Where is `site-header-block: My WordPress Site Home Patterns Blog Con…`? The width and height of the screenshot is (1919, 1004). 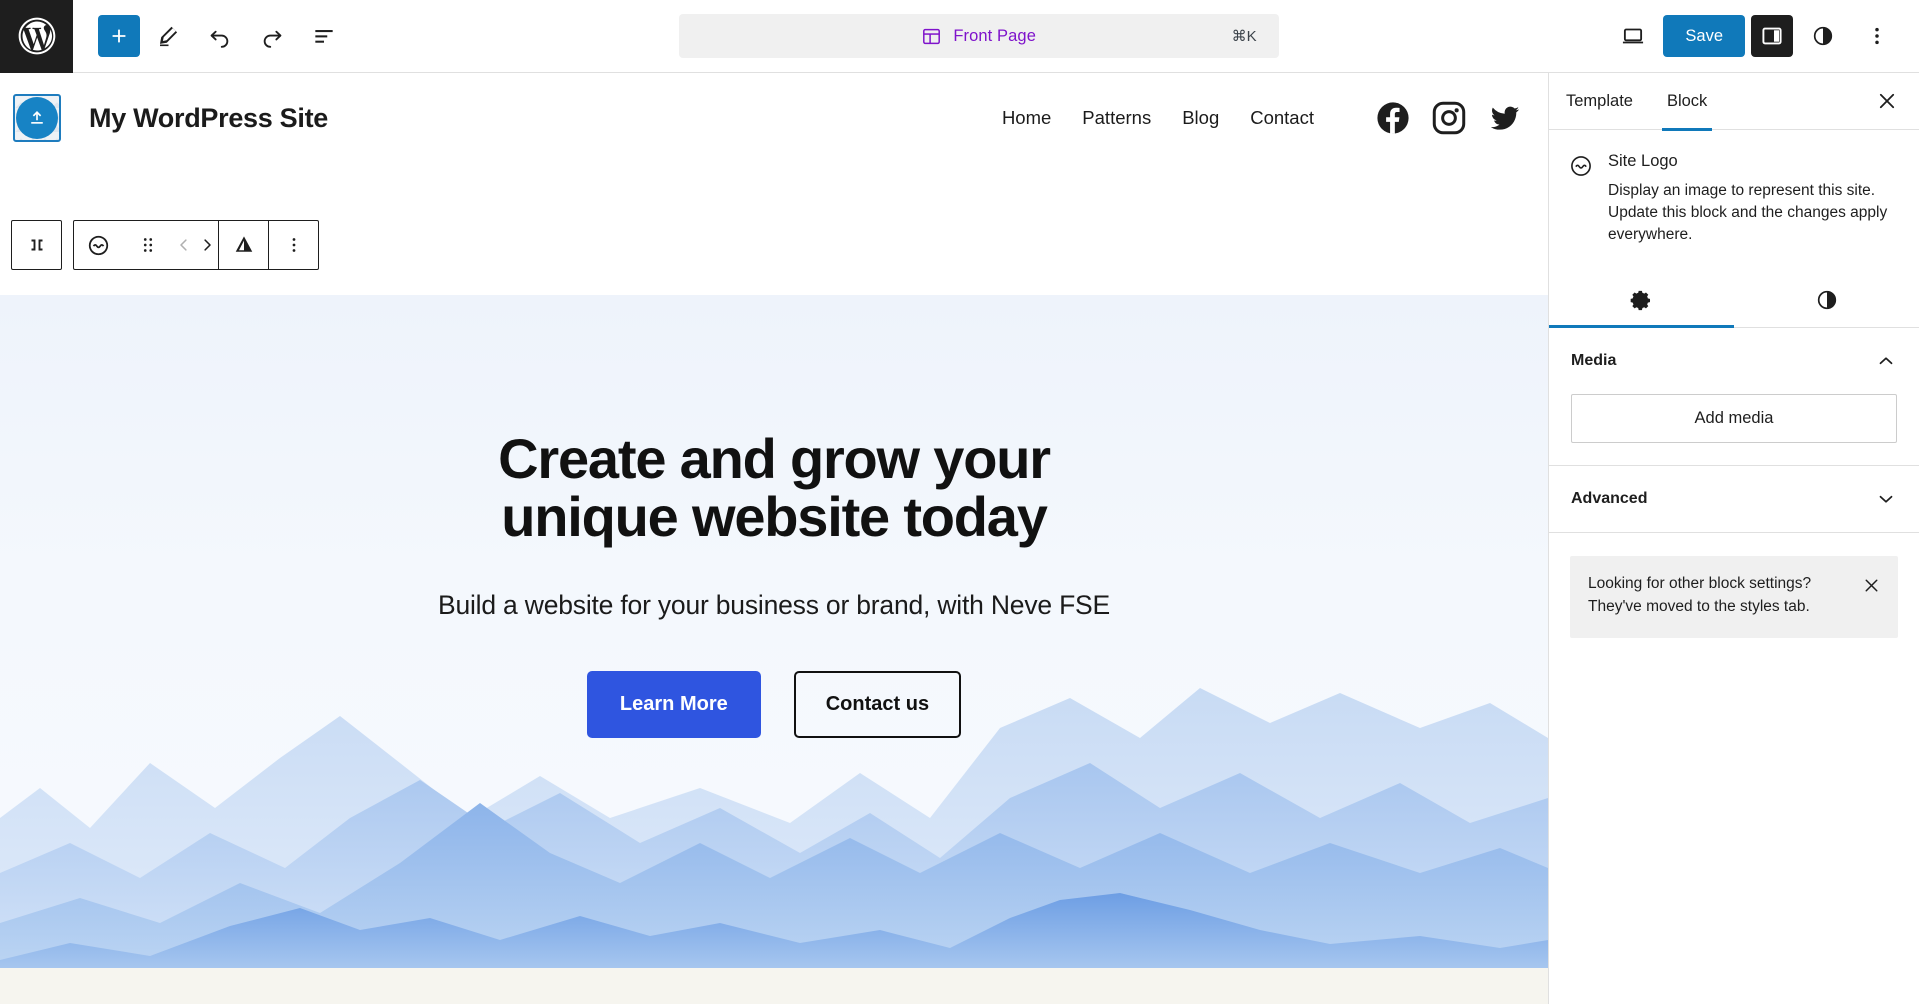 site-header-block: My WordPress Site Home Patterns Blog Con… is located at coordinates (774, 118).